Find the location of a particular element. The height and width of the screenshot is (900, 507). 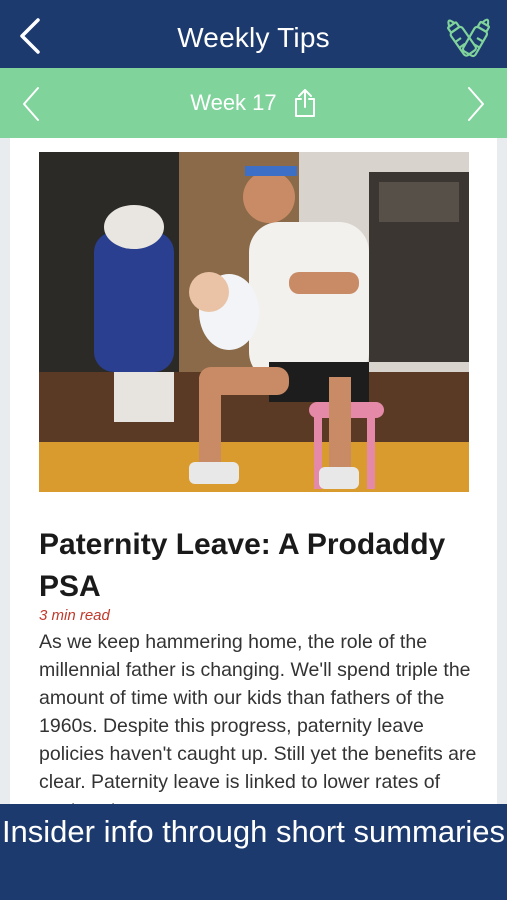

promo-caption-banner: Insider info through short summaries is located at coordinates (253, 852).